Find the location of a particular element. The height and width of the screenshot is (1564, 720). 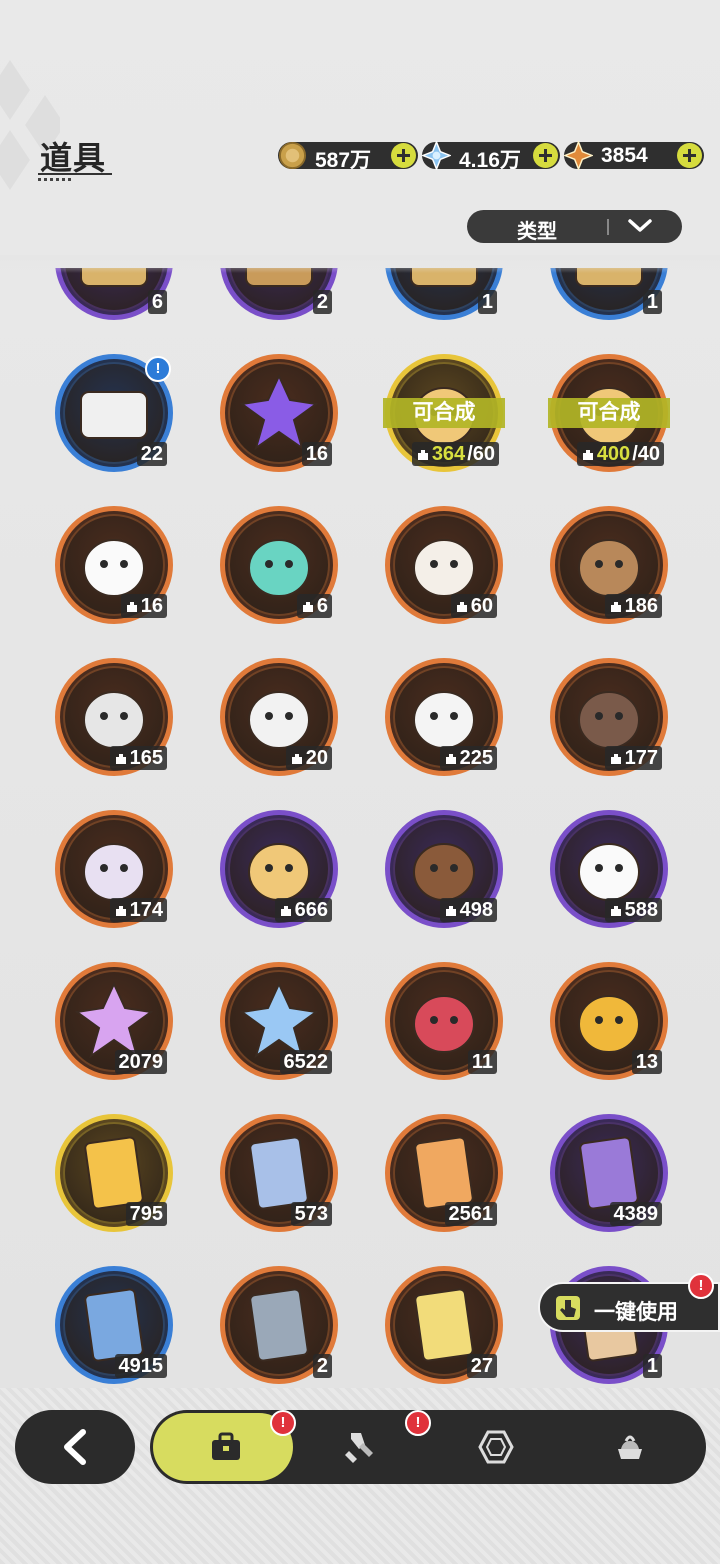

item-count-value: 11 is located at coordinates (482, 1062).